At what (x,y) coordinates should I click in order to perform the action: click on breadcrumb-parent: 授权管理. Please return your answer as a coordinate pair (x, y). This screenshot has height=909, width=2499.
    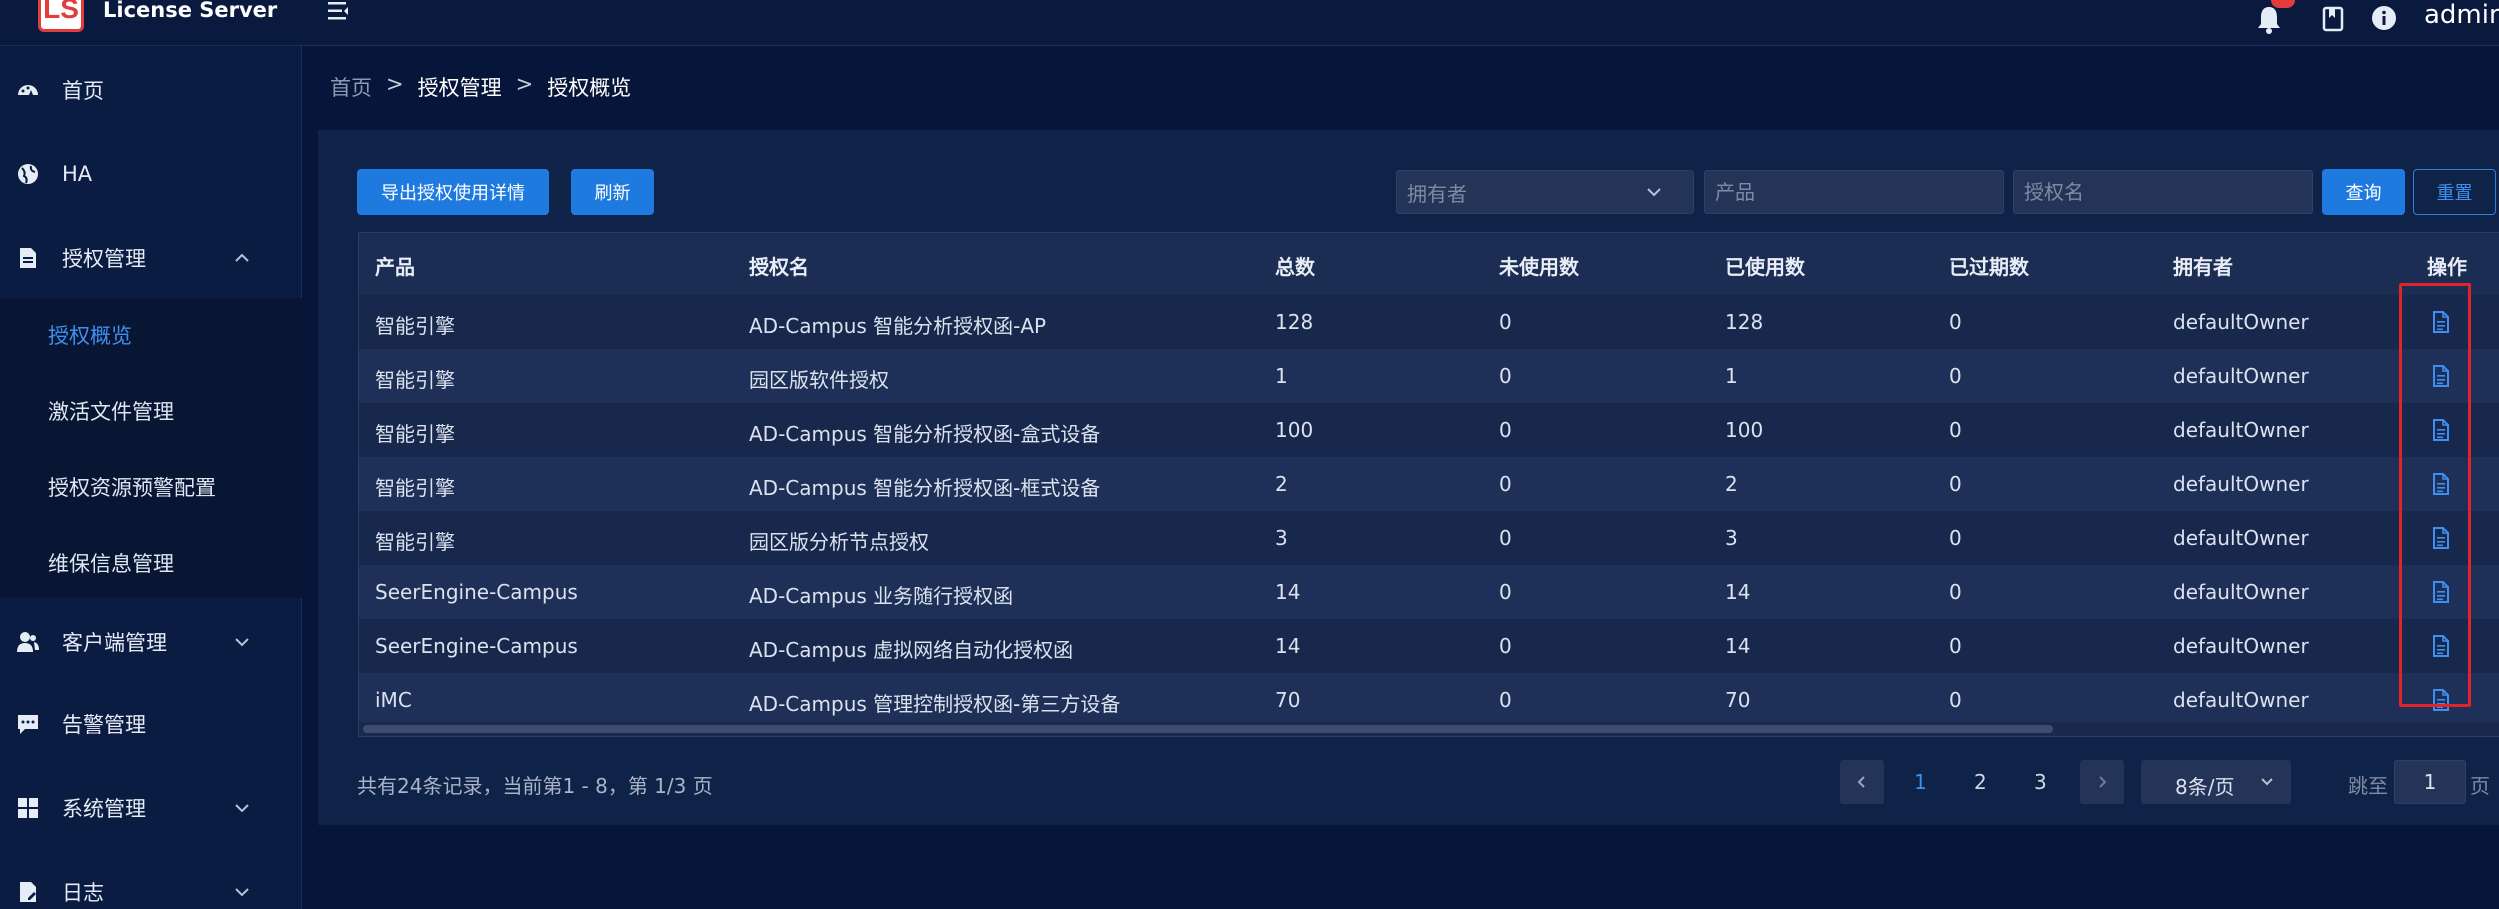
    Looking at the image, I should click on (460, 87).